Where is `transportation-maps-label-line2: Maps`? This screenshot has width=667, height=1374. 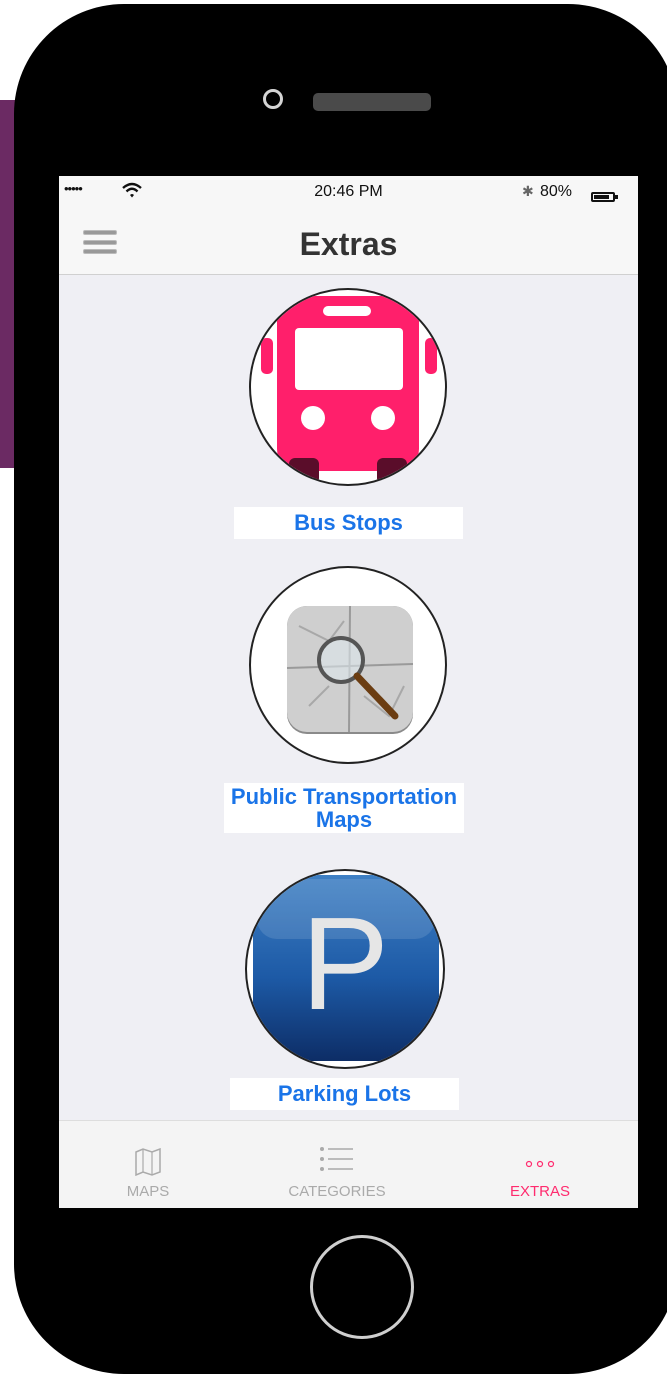
transportation-maps-label-line2: Maps is located at coordinates (344, 819).